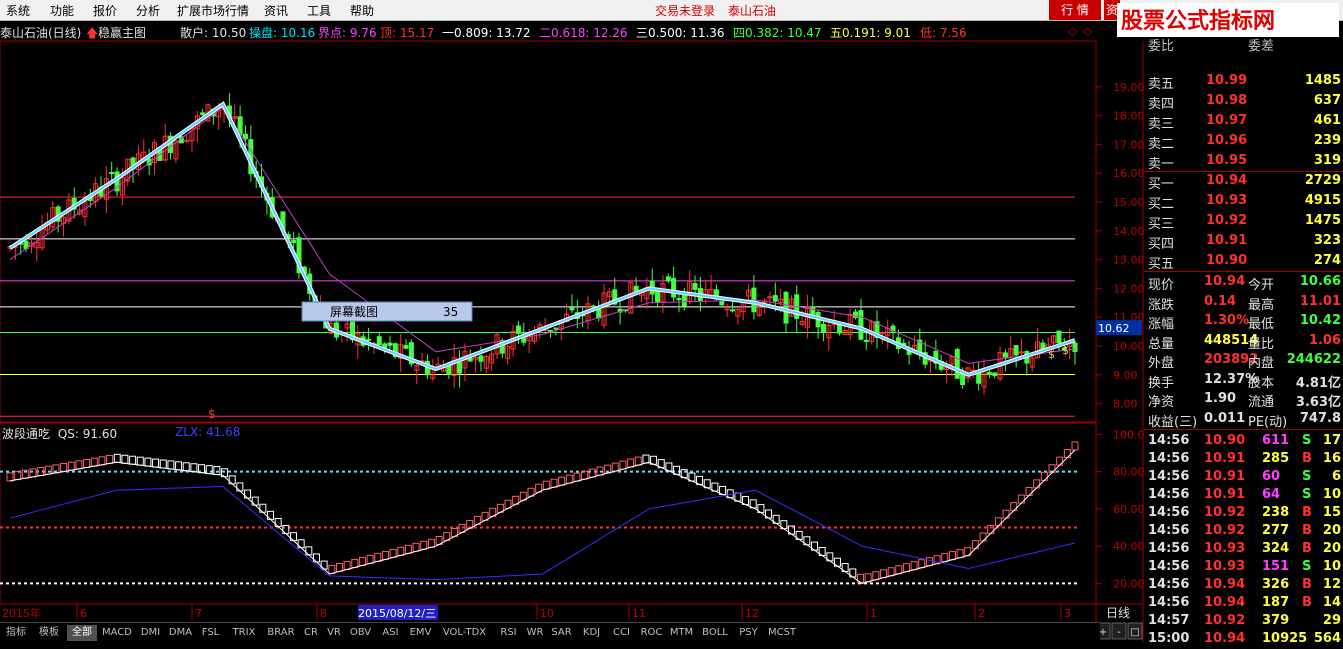 This screenshot has height=649, width=1343. What do you see at coordinates (1125, 404) in the screenshot?
I see `price-tick-label: 8.00` at bounding box center [1125, 404].